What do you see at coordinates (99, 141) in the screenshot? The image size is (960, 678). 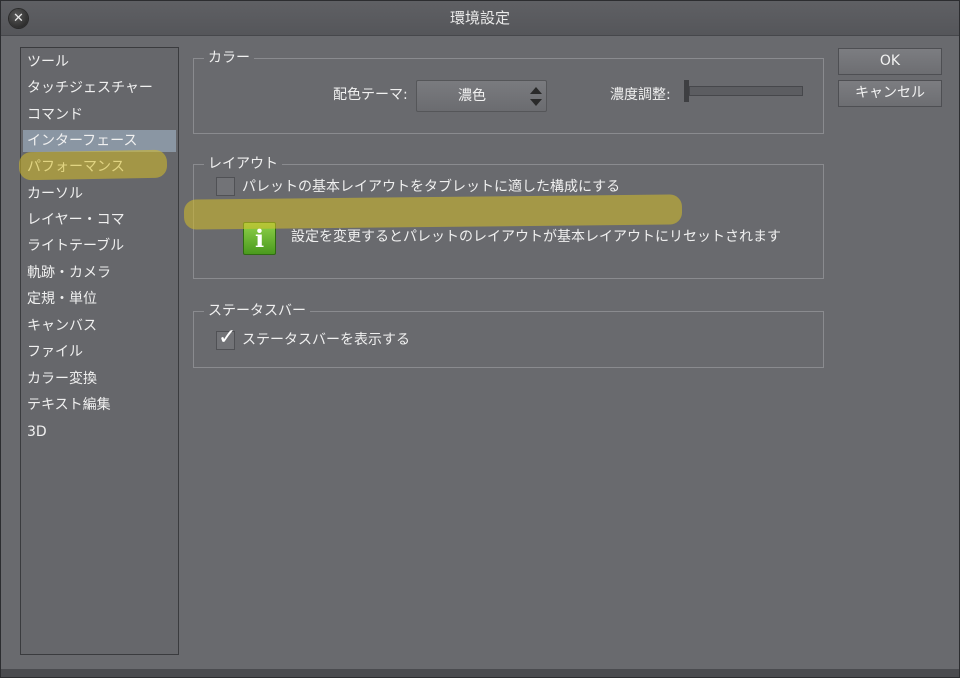 I see `sidebar-item-interface: インターフェース` at bounding box center [99, 141].